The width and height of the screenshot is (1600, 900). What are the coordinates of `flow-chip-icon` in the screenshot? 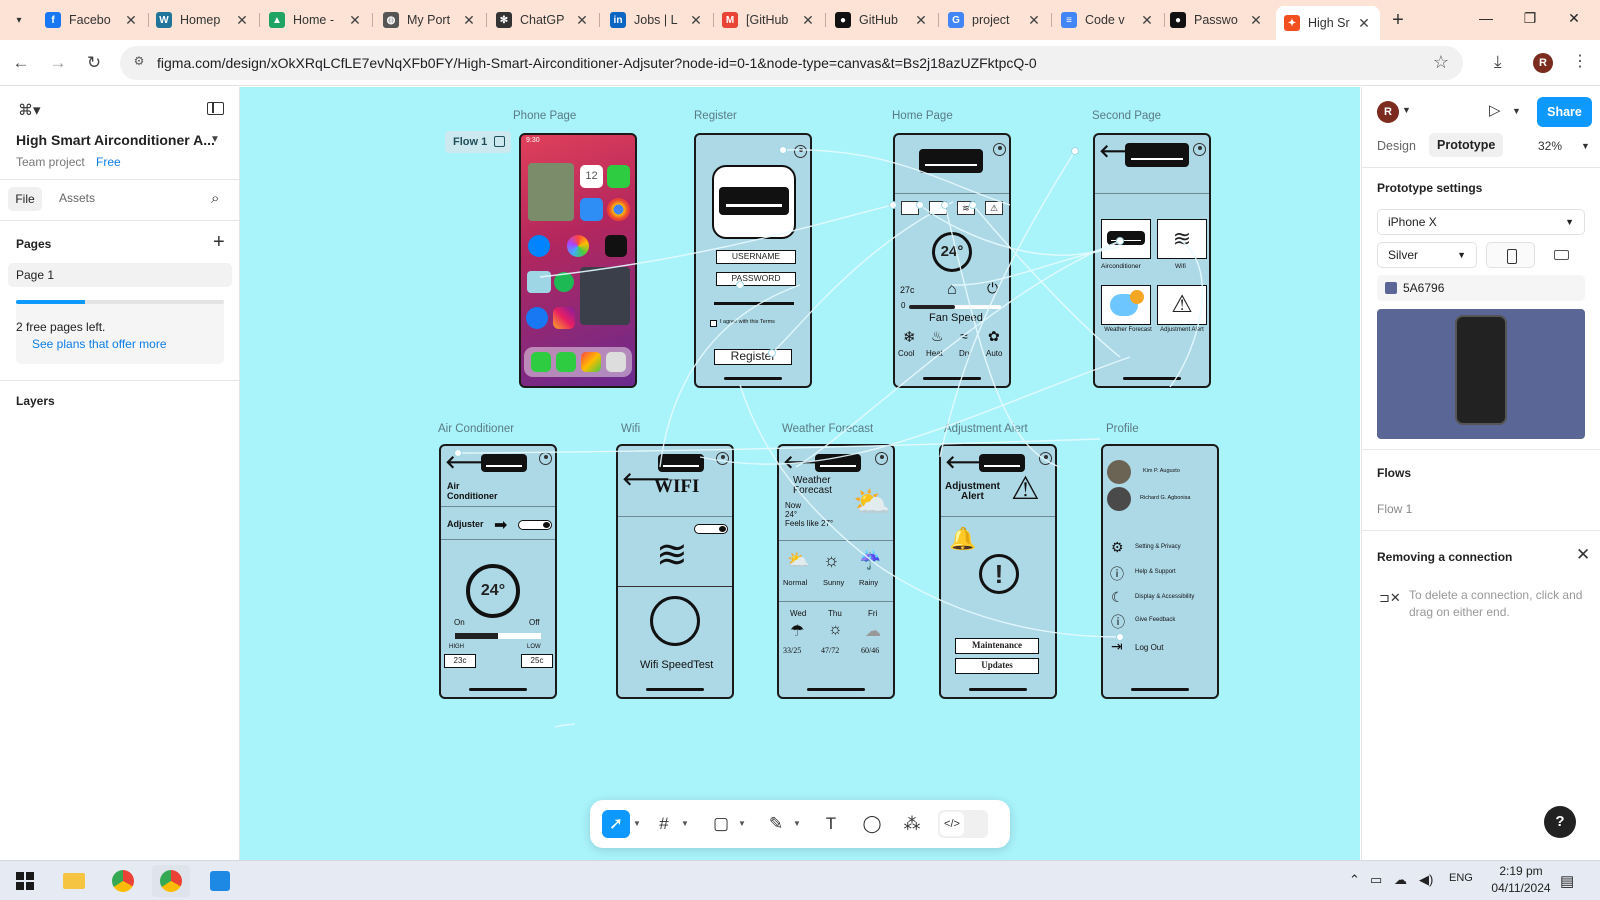 It's located at (500, 141).